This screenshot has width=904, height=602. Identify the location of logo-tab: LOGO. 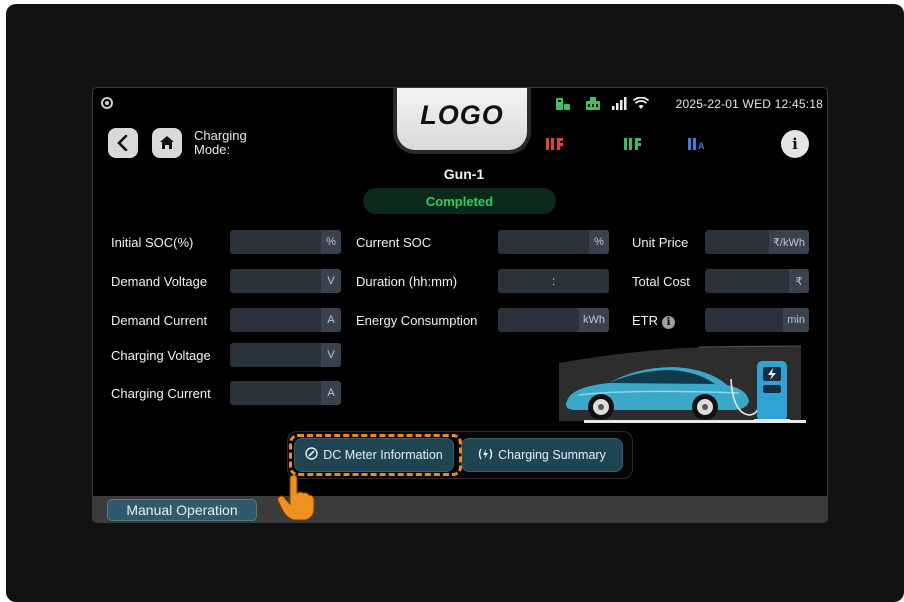
(462, 121).